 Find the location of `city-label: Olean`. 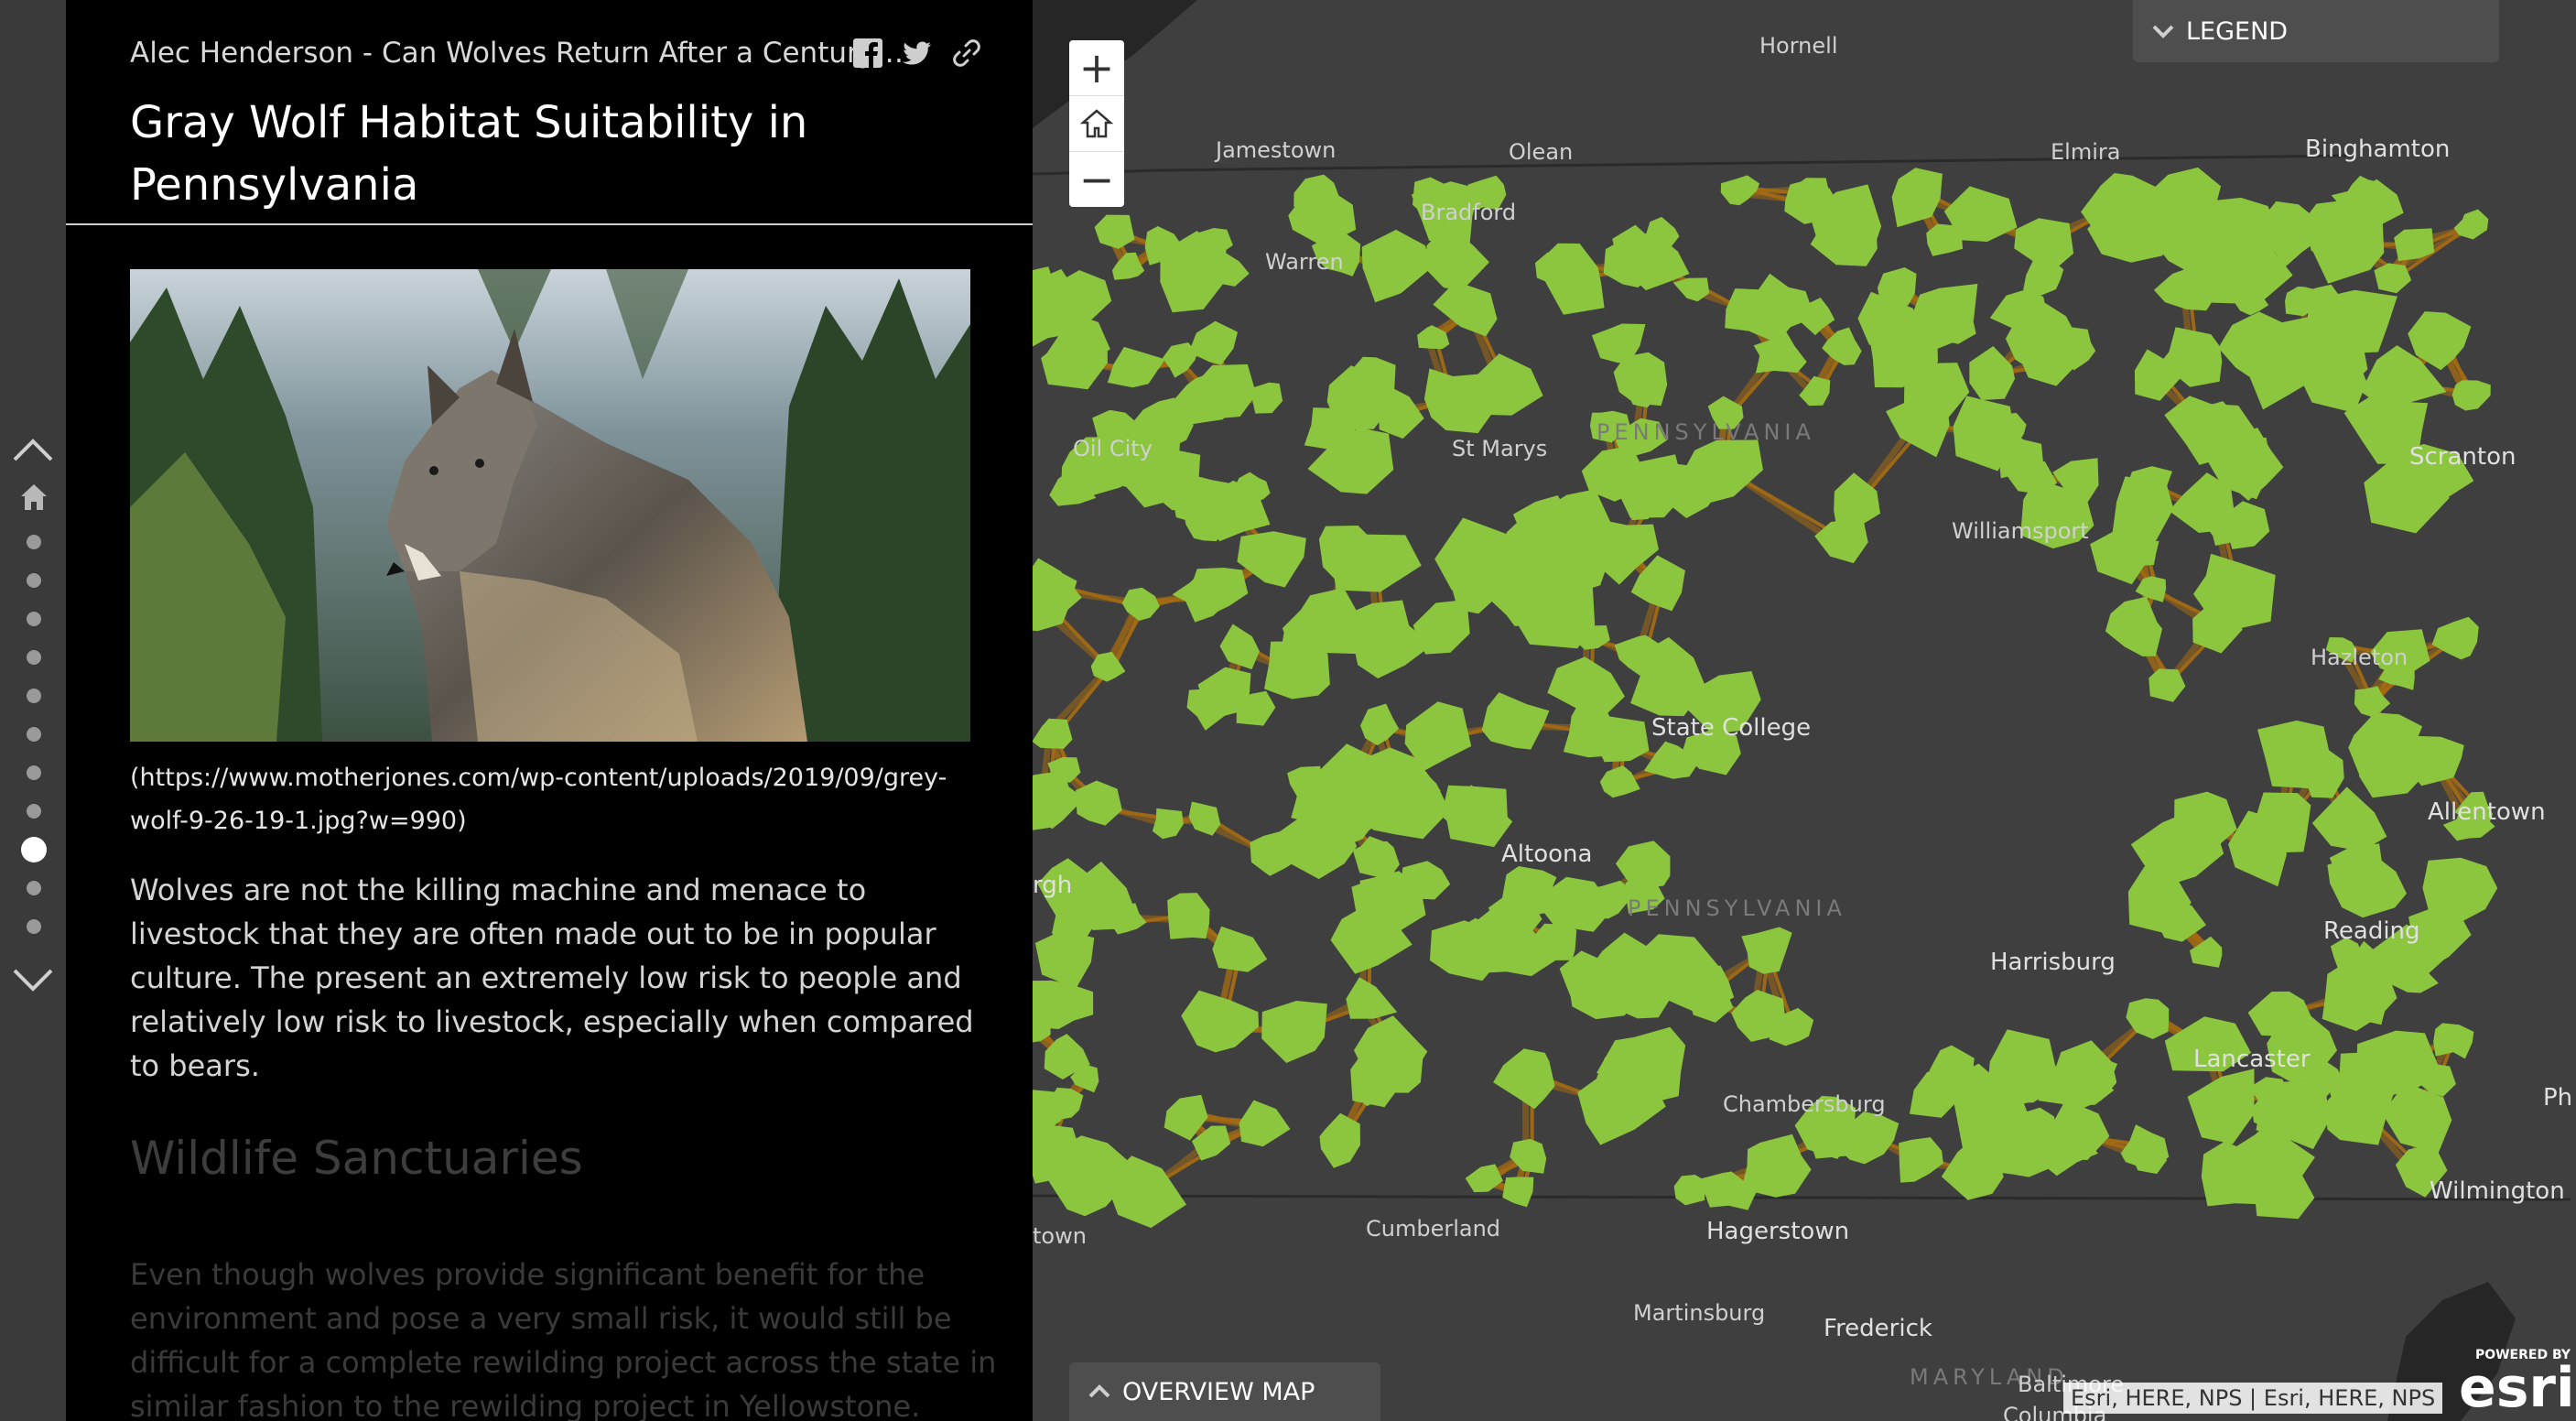

city-label: Olean is located at coordinates (1542, 152).